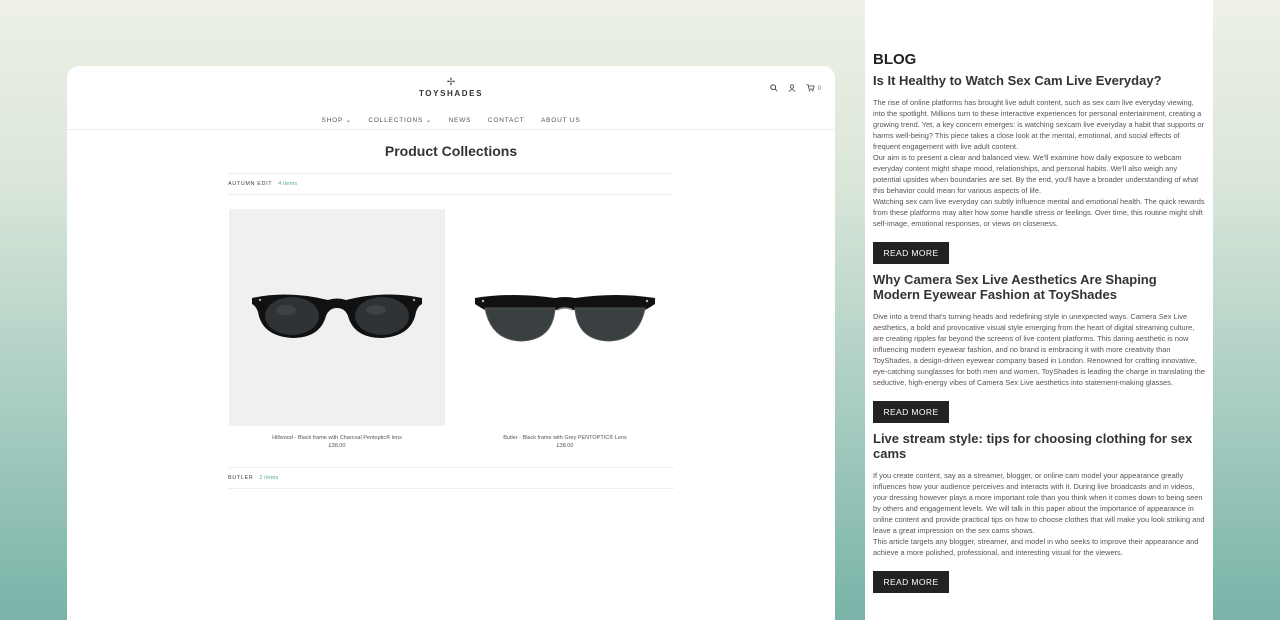 This screenshot has width=1280, height=620. What do you see at coordinates (792, 89) in the screenshot?
I see `account-icon` at bounding box center [792, 89].